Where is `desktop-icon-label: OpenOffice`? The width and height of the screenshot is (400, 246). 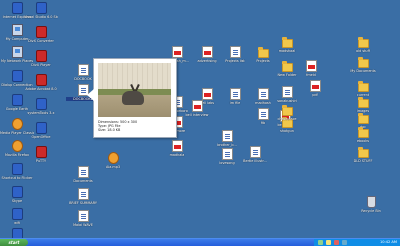
desktop-icon-label: OpenOffice is located at coordinates (41, 137).